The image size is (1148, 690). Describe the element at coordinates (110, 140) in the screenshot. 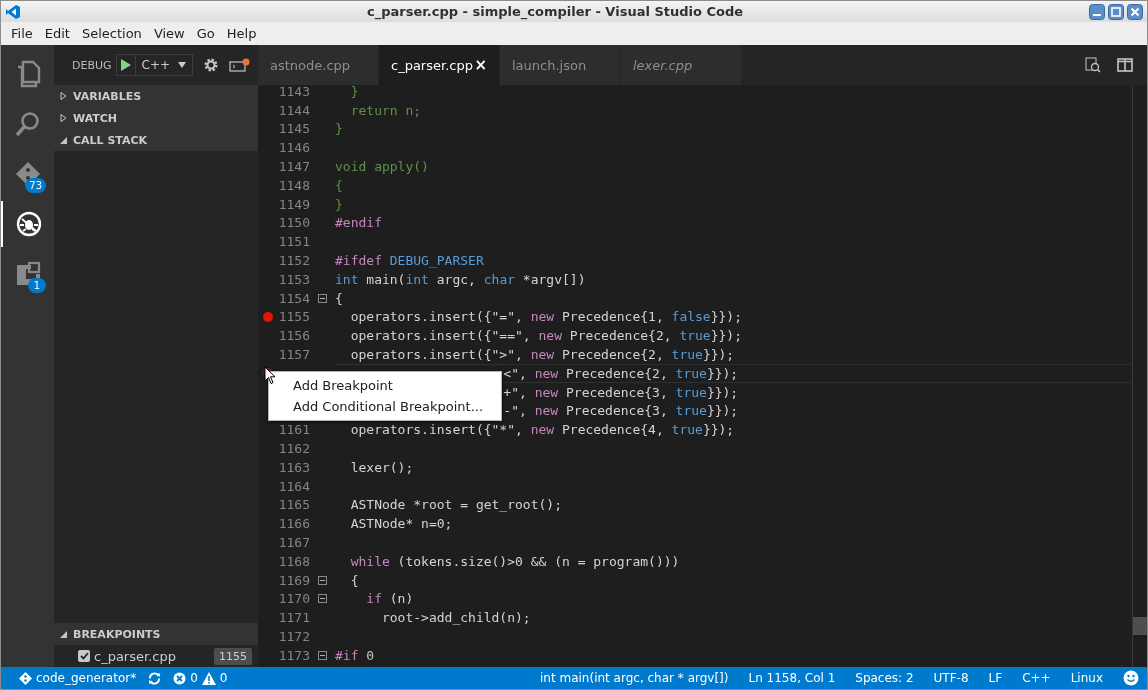

I see `section-title: CALL STACK` at that location.